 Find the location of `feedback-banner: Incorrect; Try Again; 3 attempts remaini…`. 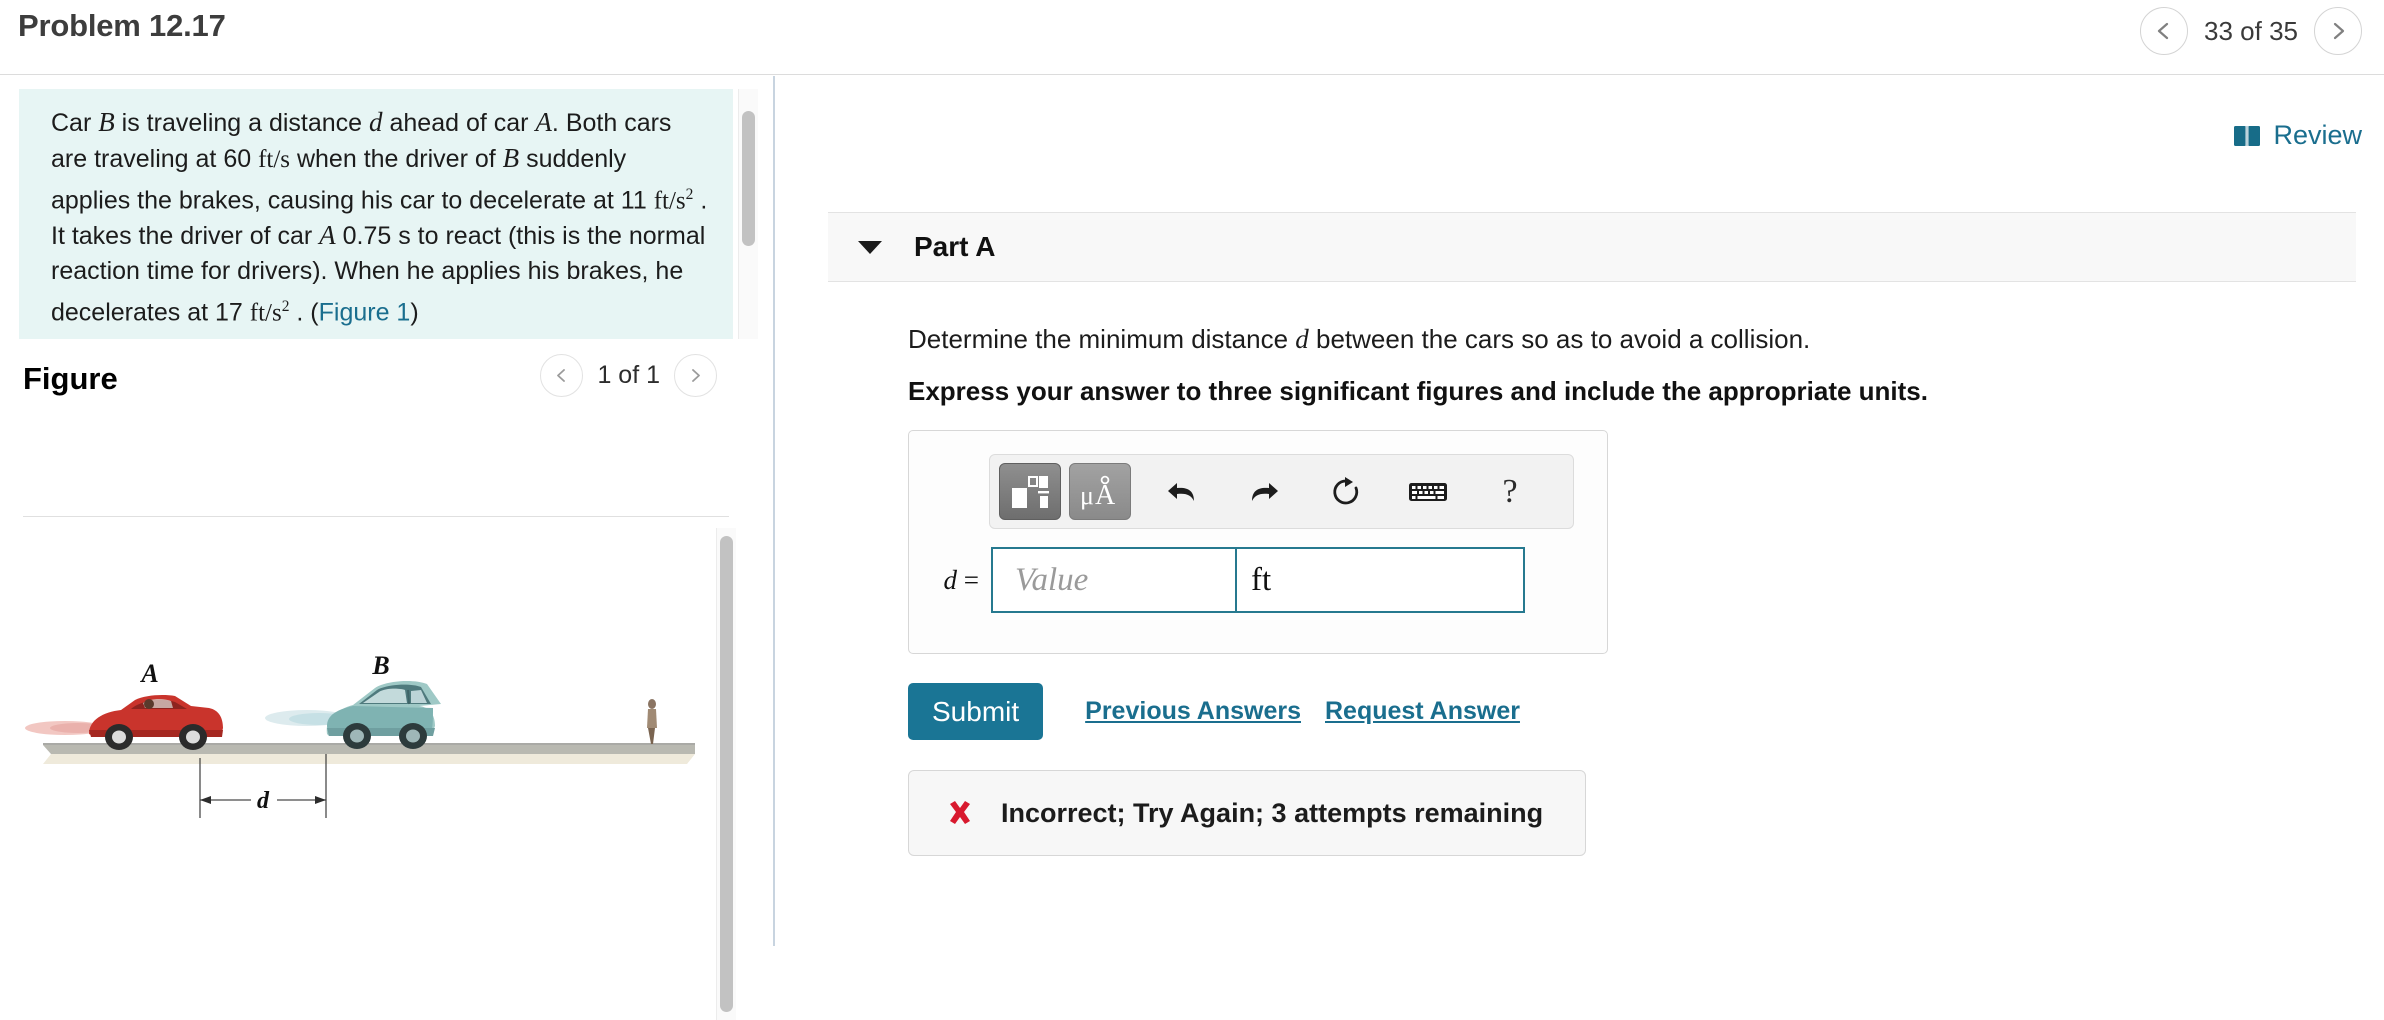

feedback-banner: Incorrect; Try Again; 3 attempts remaini… is located at coordinates (1247, 813).